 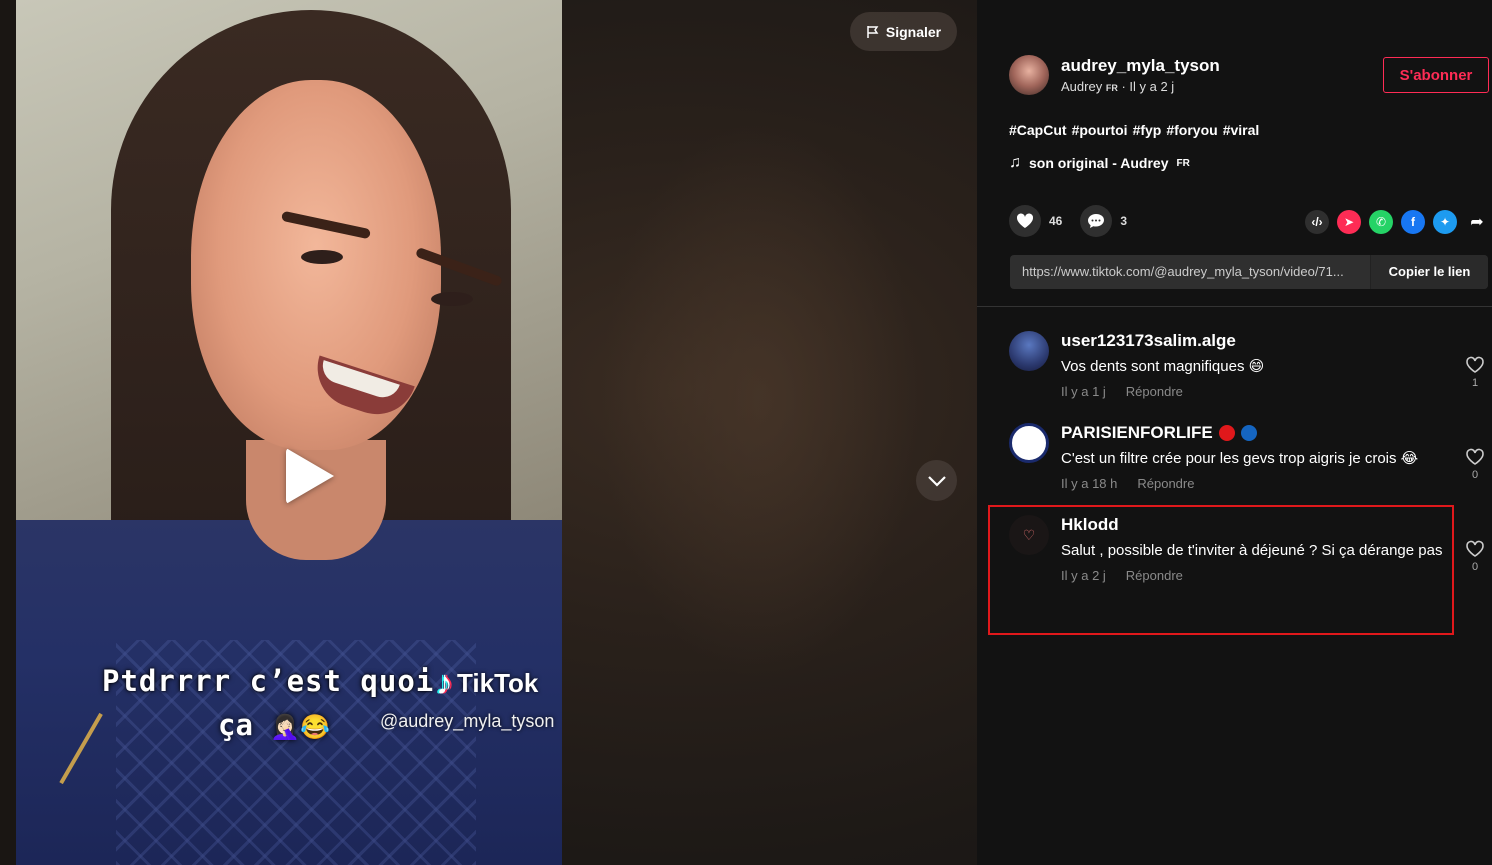 What do you see at coordinates (1083, 575) in the screenshot?
I see `comment-time: Il y a 2 j` at bounding box center [1083, 575].